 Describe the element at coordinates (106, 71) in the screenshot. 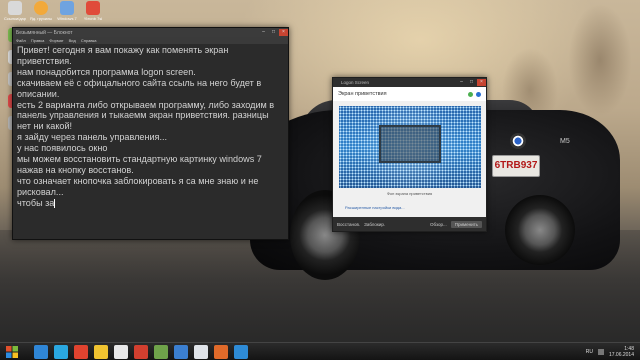

I see `text-line: нам понадобится программа logon screen.` at that location.